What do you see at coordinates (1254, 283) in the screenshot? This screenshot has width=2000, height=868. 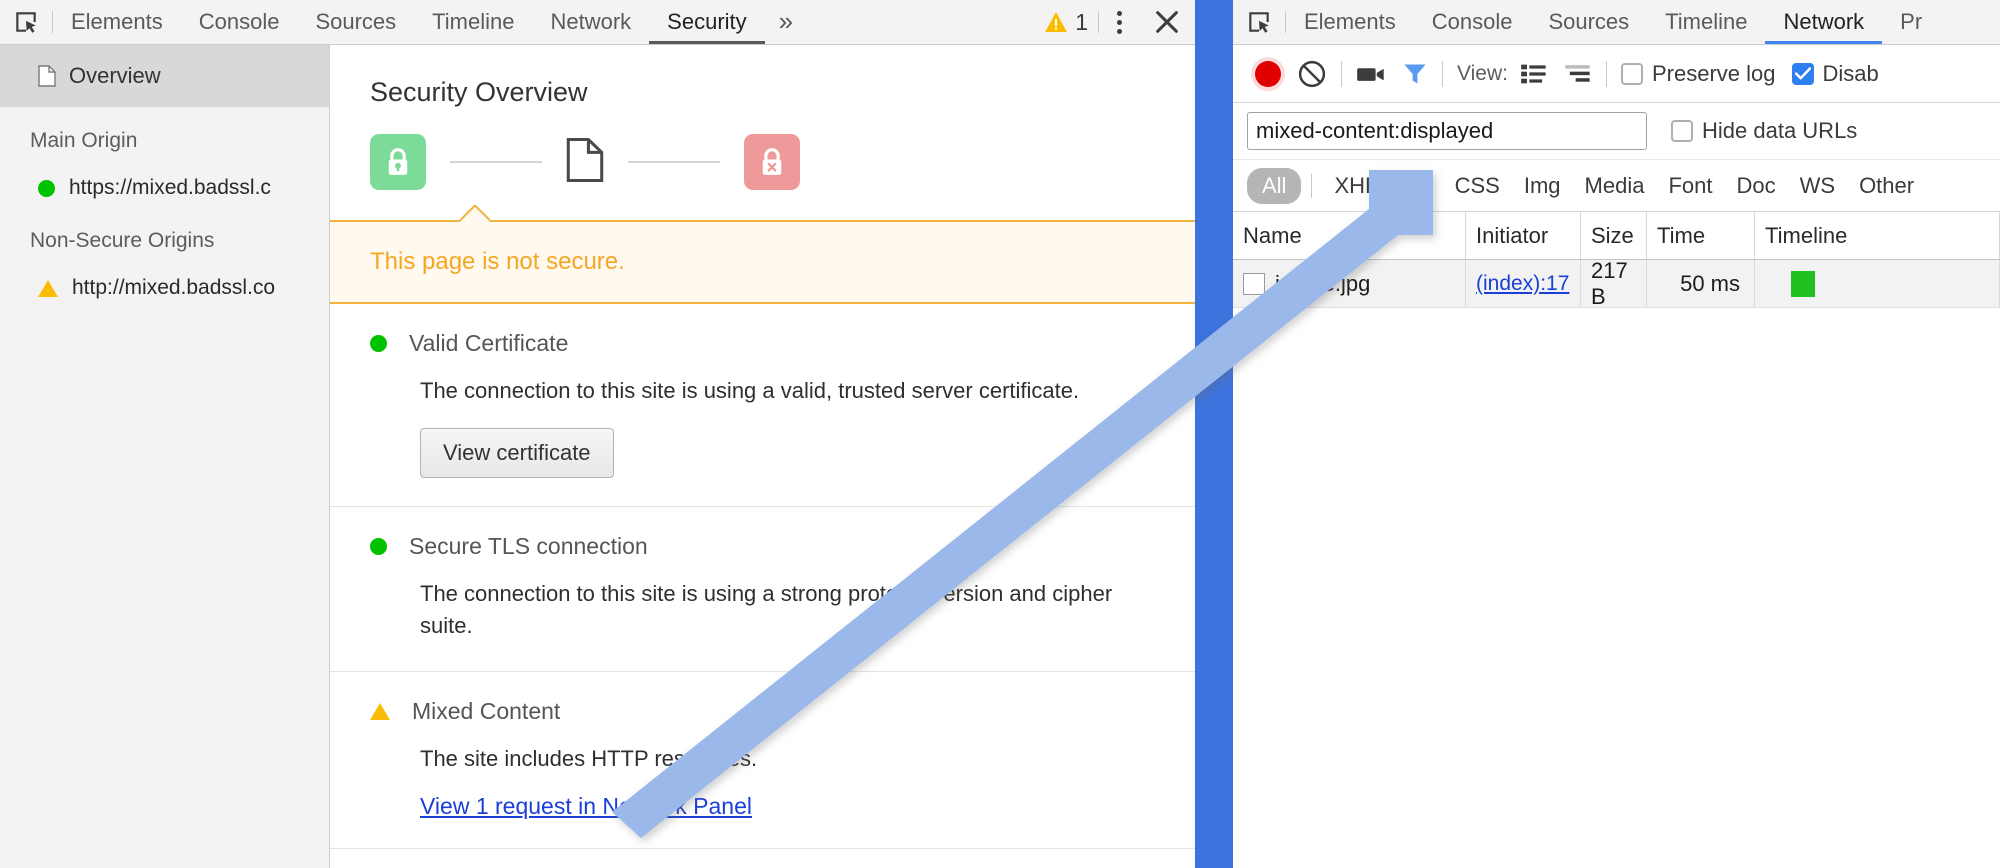 I see `file-thumbnail-icon` at bounding box center [1254, 283].